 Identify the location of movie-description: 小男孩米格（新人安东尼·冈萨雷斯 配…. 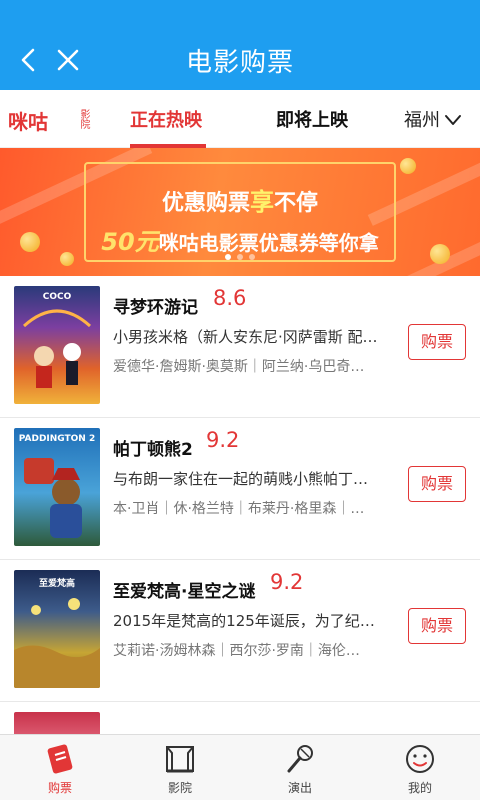
(245, 337).